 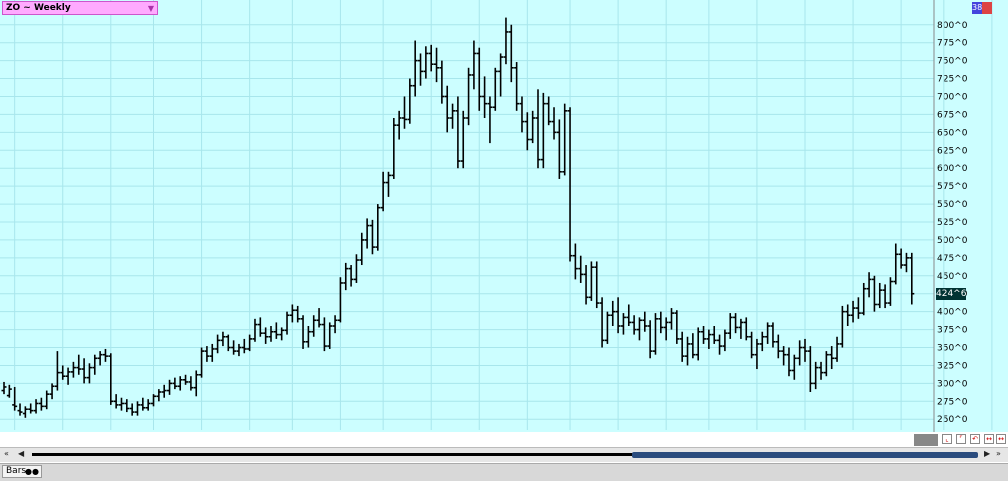 I want to click on bars-tab: Bars ●●, so click(x=22, y=471).